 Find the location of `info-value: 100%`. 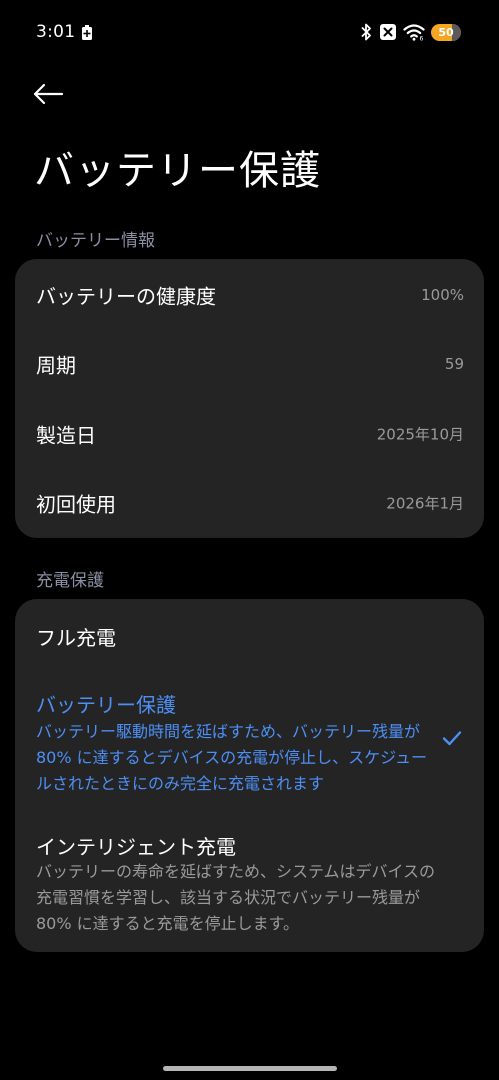

info-value: 100% is located at coordinates (442, 295).